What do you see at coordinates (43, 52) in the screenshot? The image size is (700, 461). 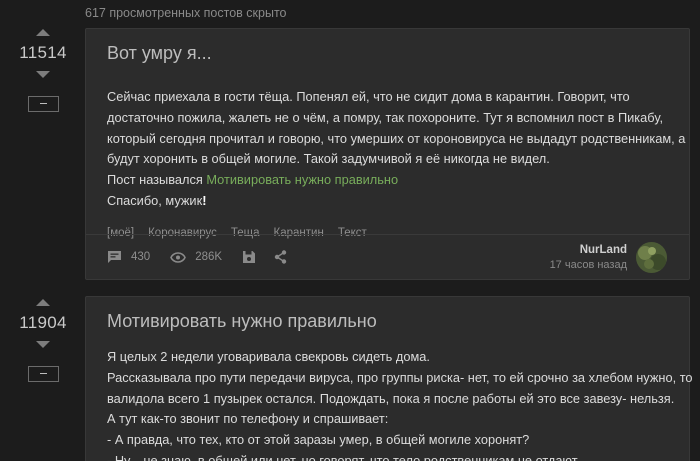 I see `rating-value: 11514` at bounding box center [43, 52].